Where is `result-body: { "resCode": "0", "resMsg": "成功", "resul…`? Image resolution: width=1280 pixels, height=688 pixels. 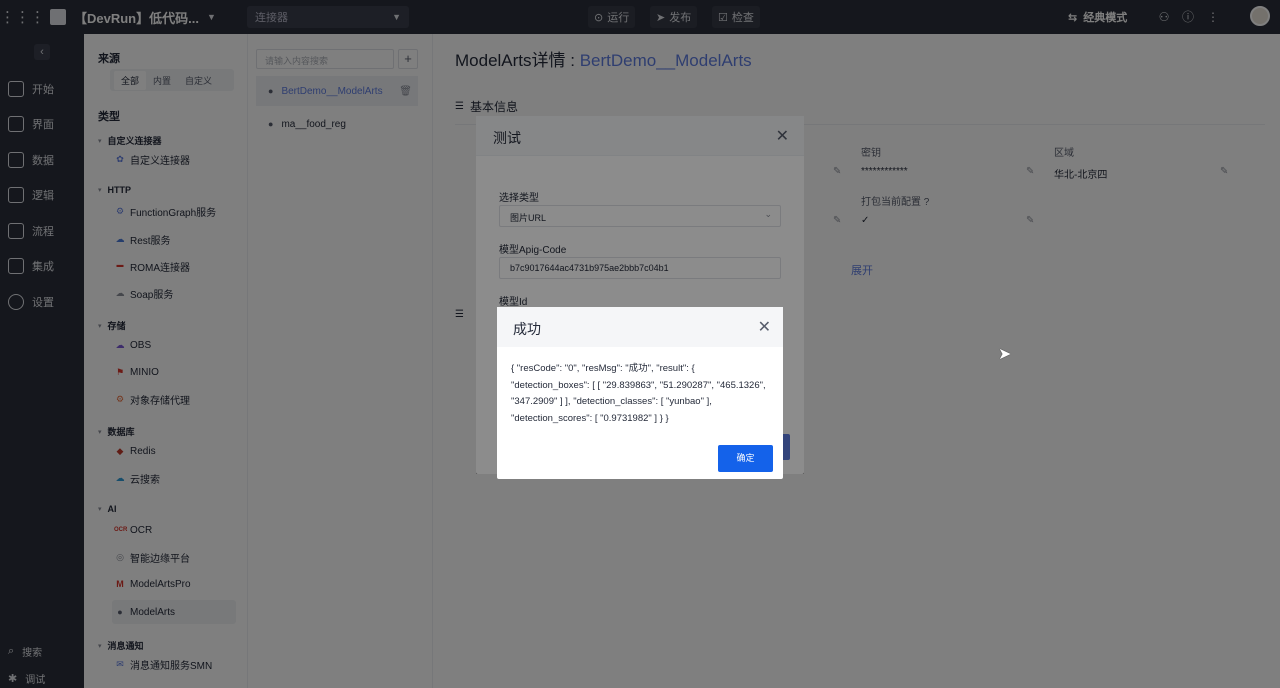
result-body: { "resCode": "0", "resMsg": "成功", "resul… is located at coordinates (638, 393).